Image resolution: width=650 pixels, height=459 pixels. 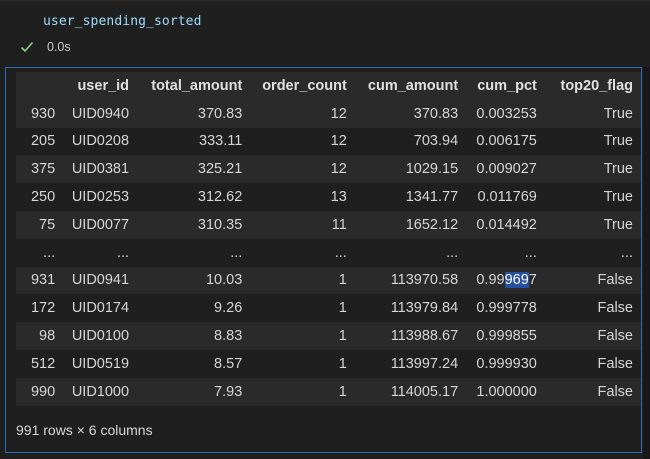 I want to click on cell-total-amount: 310.35, so click(x=194, y=224).